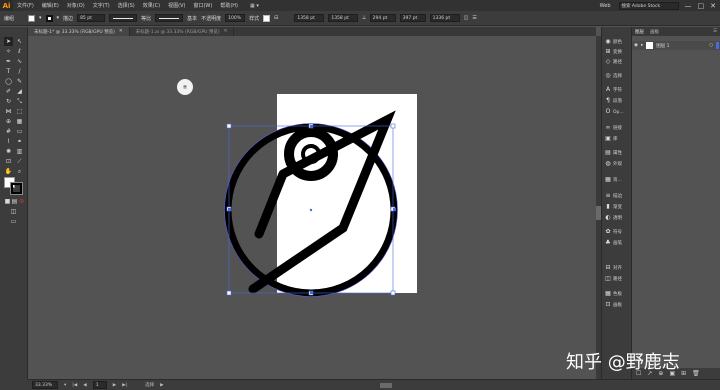  I want to click on eraser-tool-icon: ◢, so click(19, 91).